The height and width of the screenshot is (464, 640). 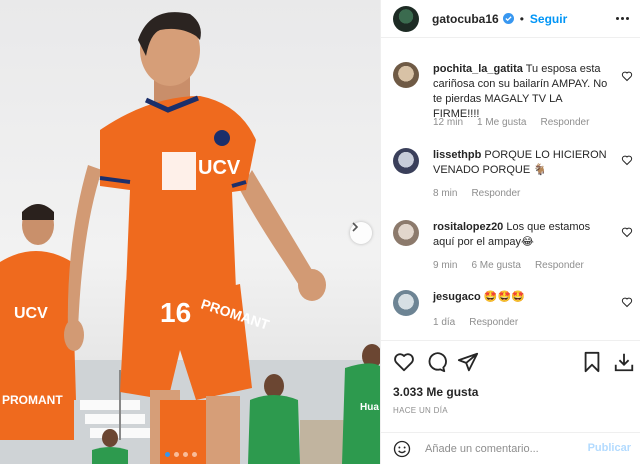 What do you see at coordinates (404, 362) in the screenshot?
I see `like-heart-icon` at bounding box center [404, 362].